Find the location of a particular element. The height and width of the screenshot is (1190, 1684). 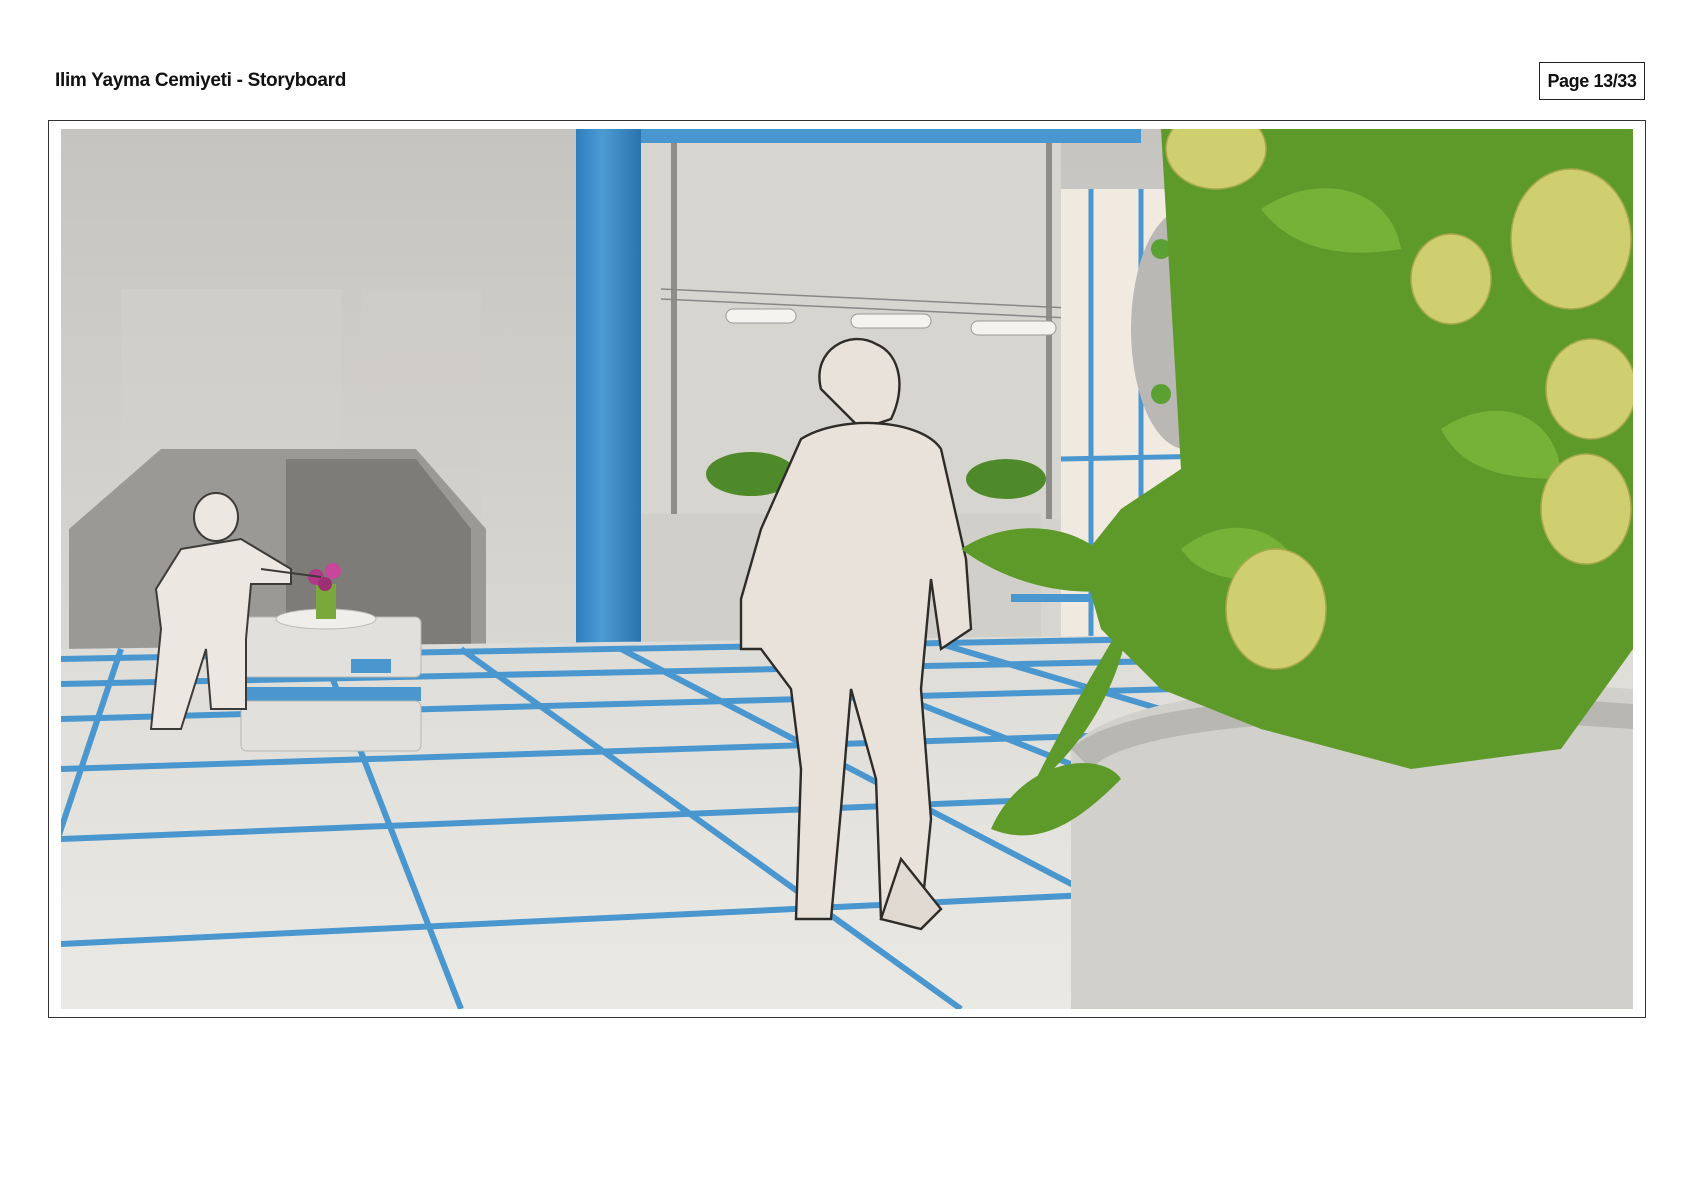

page-number-badge: Page 13/33 is located at coordinates (1592, 81).